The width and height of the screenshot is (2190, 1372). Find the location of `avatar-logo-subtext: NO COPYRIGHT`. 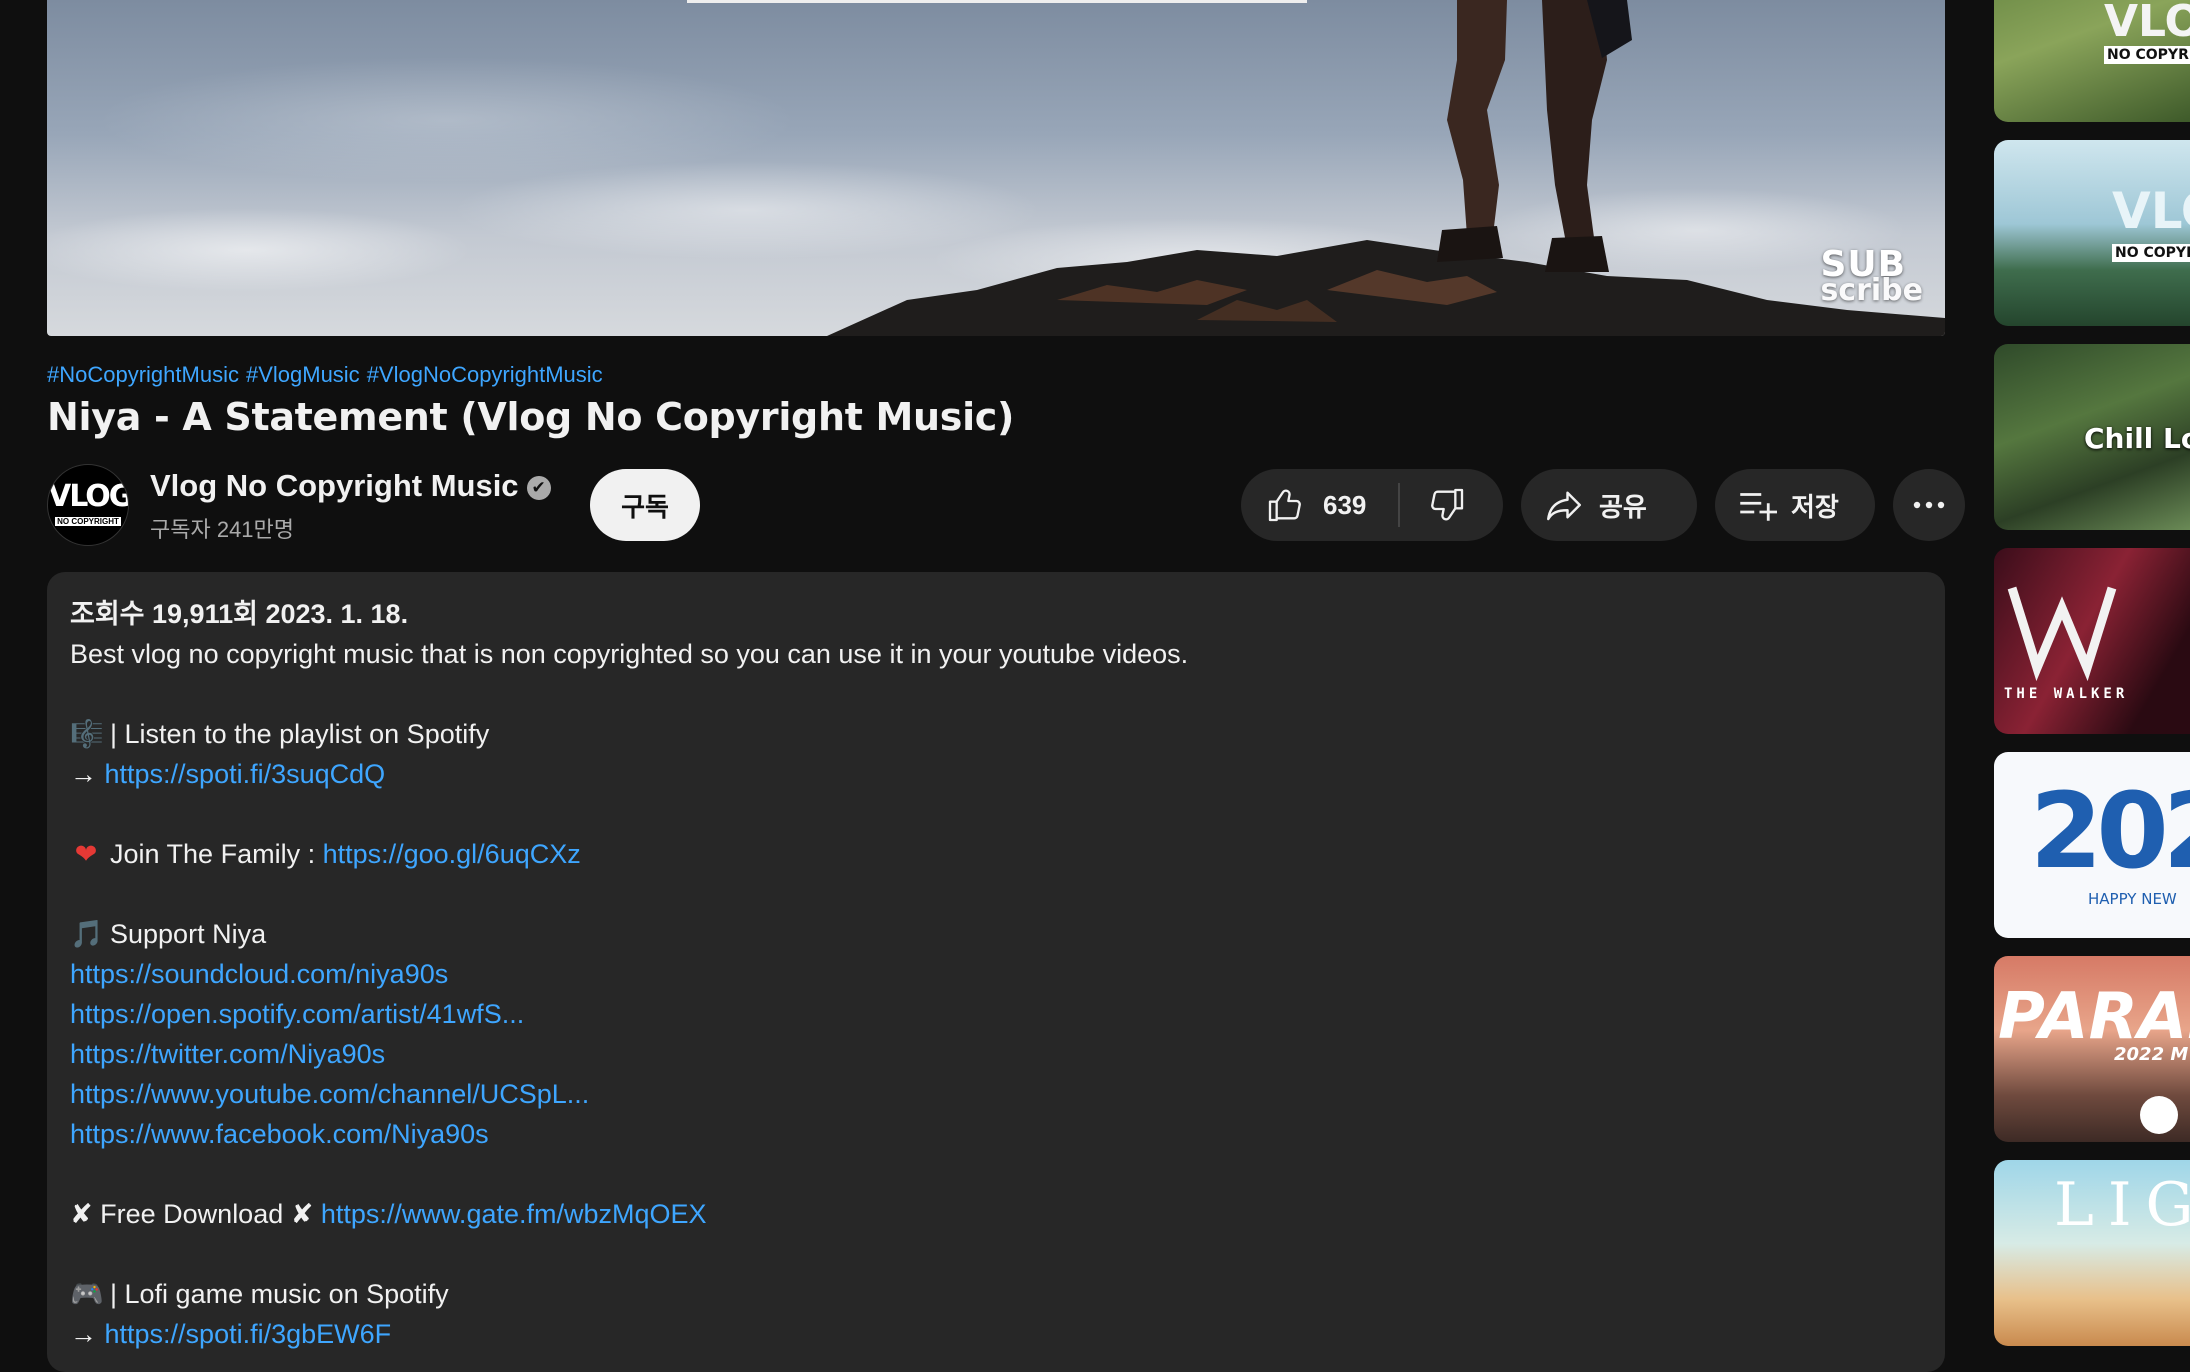

avatar-logo-subtext: NO COPYRIGHT is located at coordinates (88, 521).